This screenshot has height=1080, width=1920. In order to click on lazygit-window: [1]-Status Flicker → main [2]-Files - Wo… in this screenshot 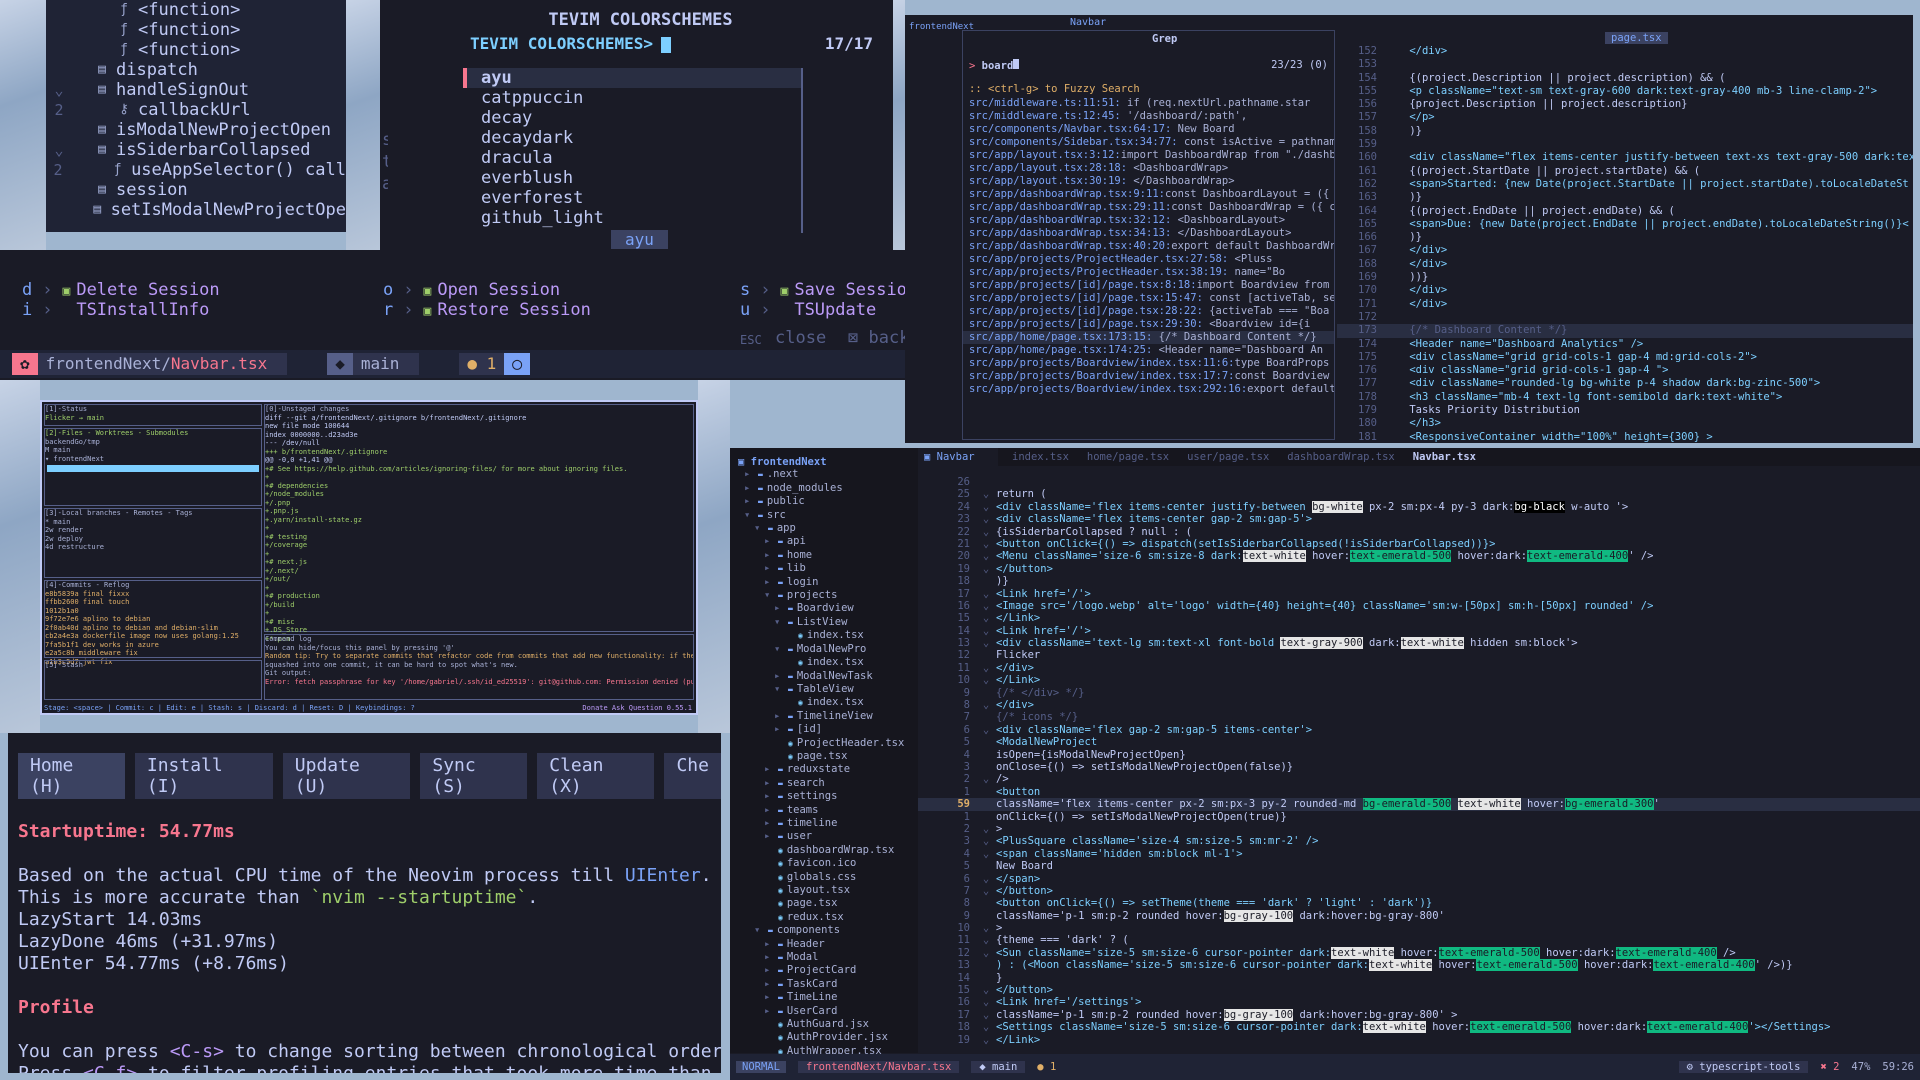, I will do `click(369, 557)`.